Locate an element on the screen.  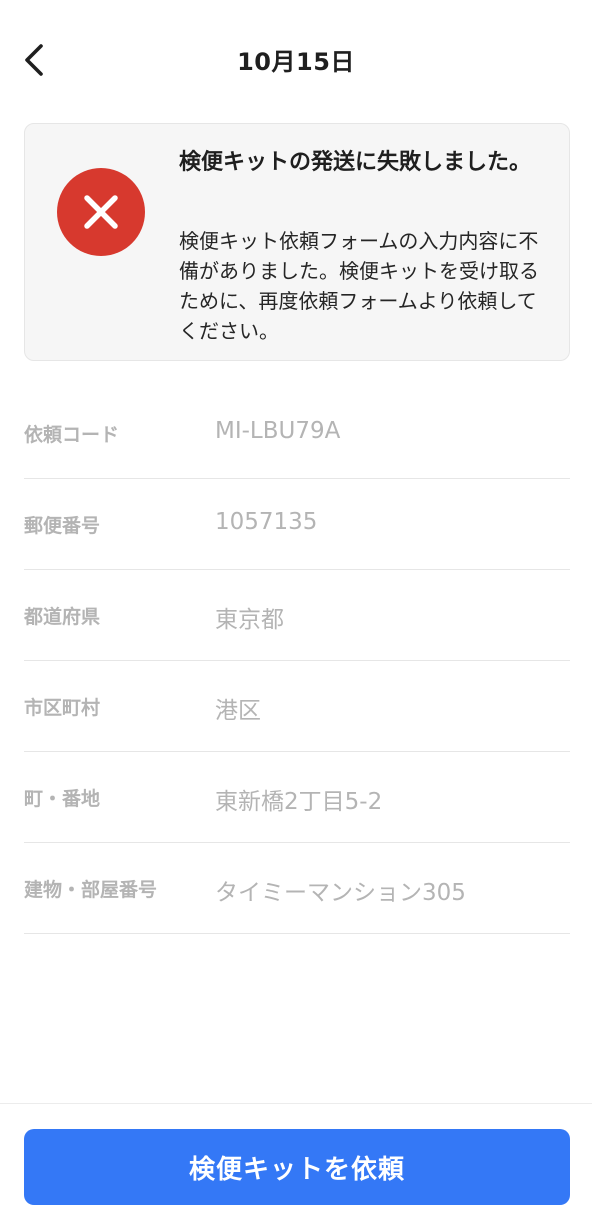
close-icon is located at coordinates (101, 212).